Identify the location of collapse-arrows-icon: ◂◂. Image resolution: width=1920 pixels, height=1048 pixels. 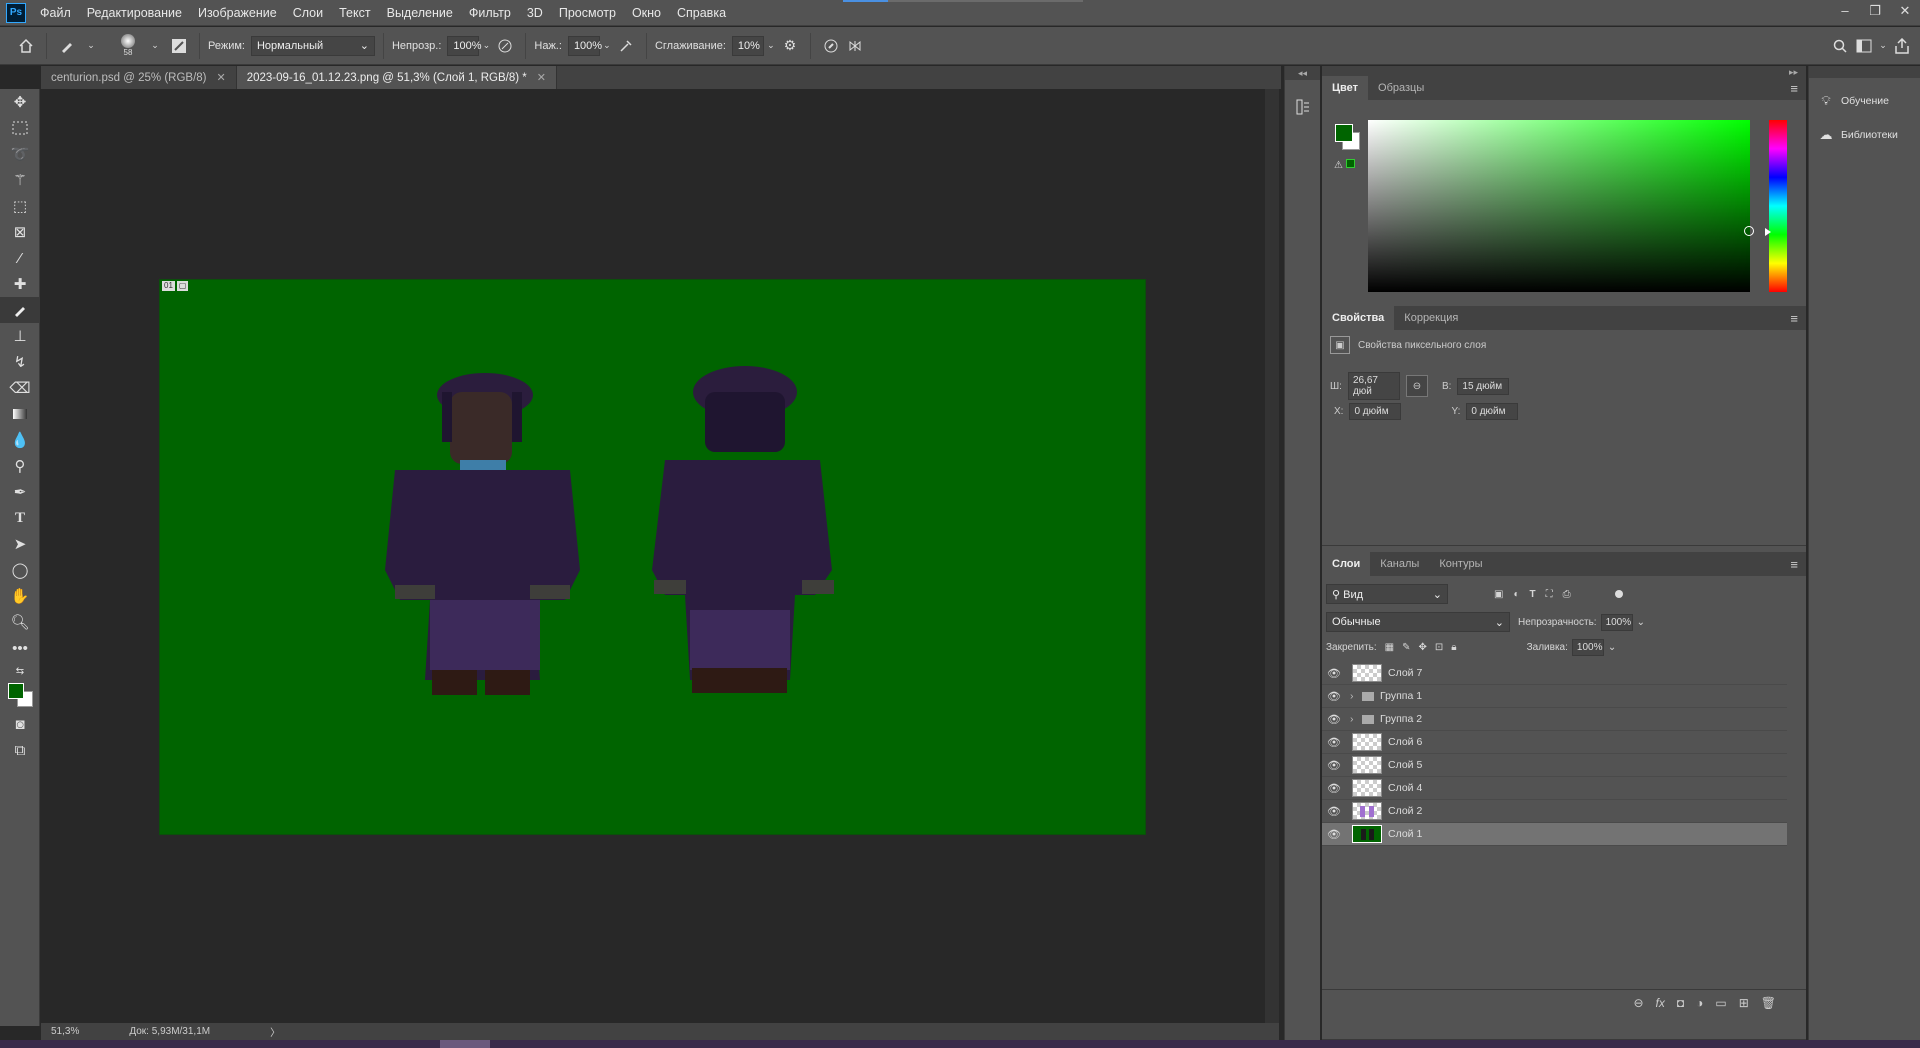
(1302, 73).